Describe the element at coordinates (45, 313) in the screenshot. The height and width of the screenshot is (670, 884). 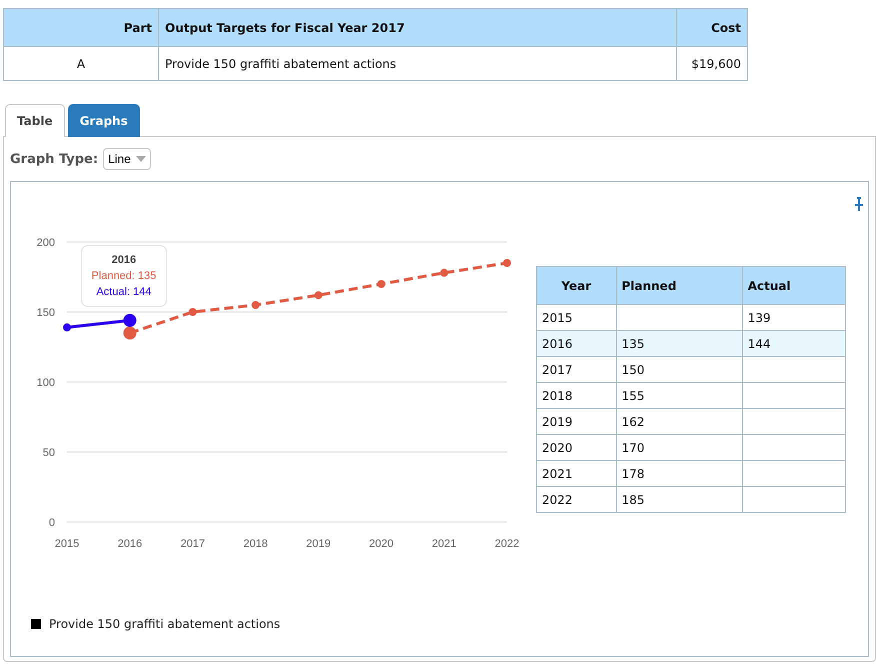
I see `y-tick-label: 150` at that location.